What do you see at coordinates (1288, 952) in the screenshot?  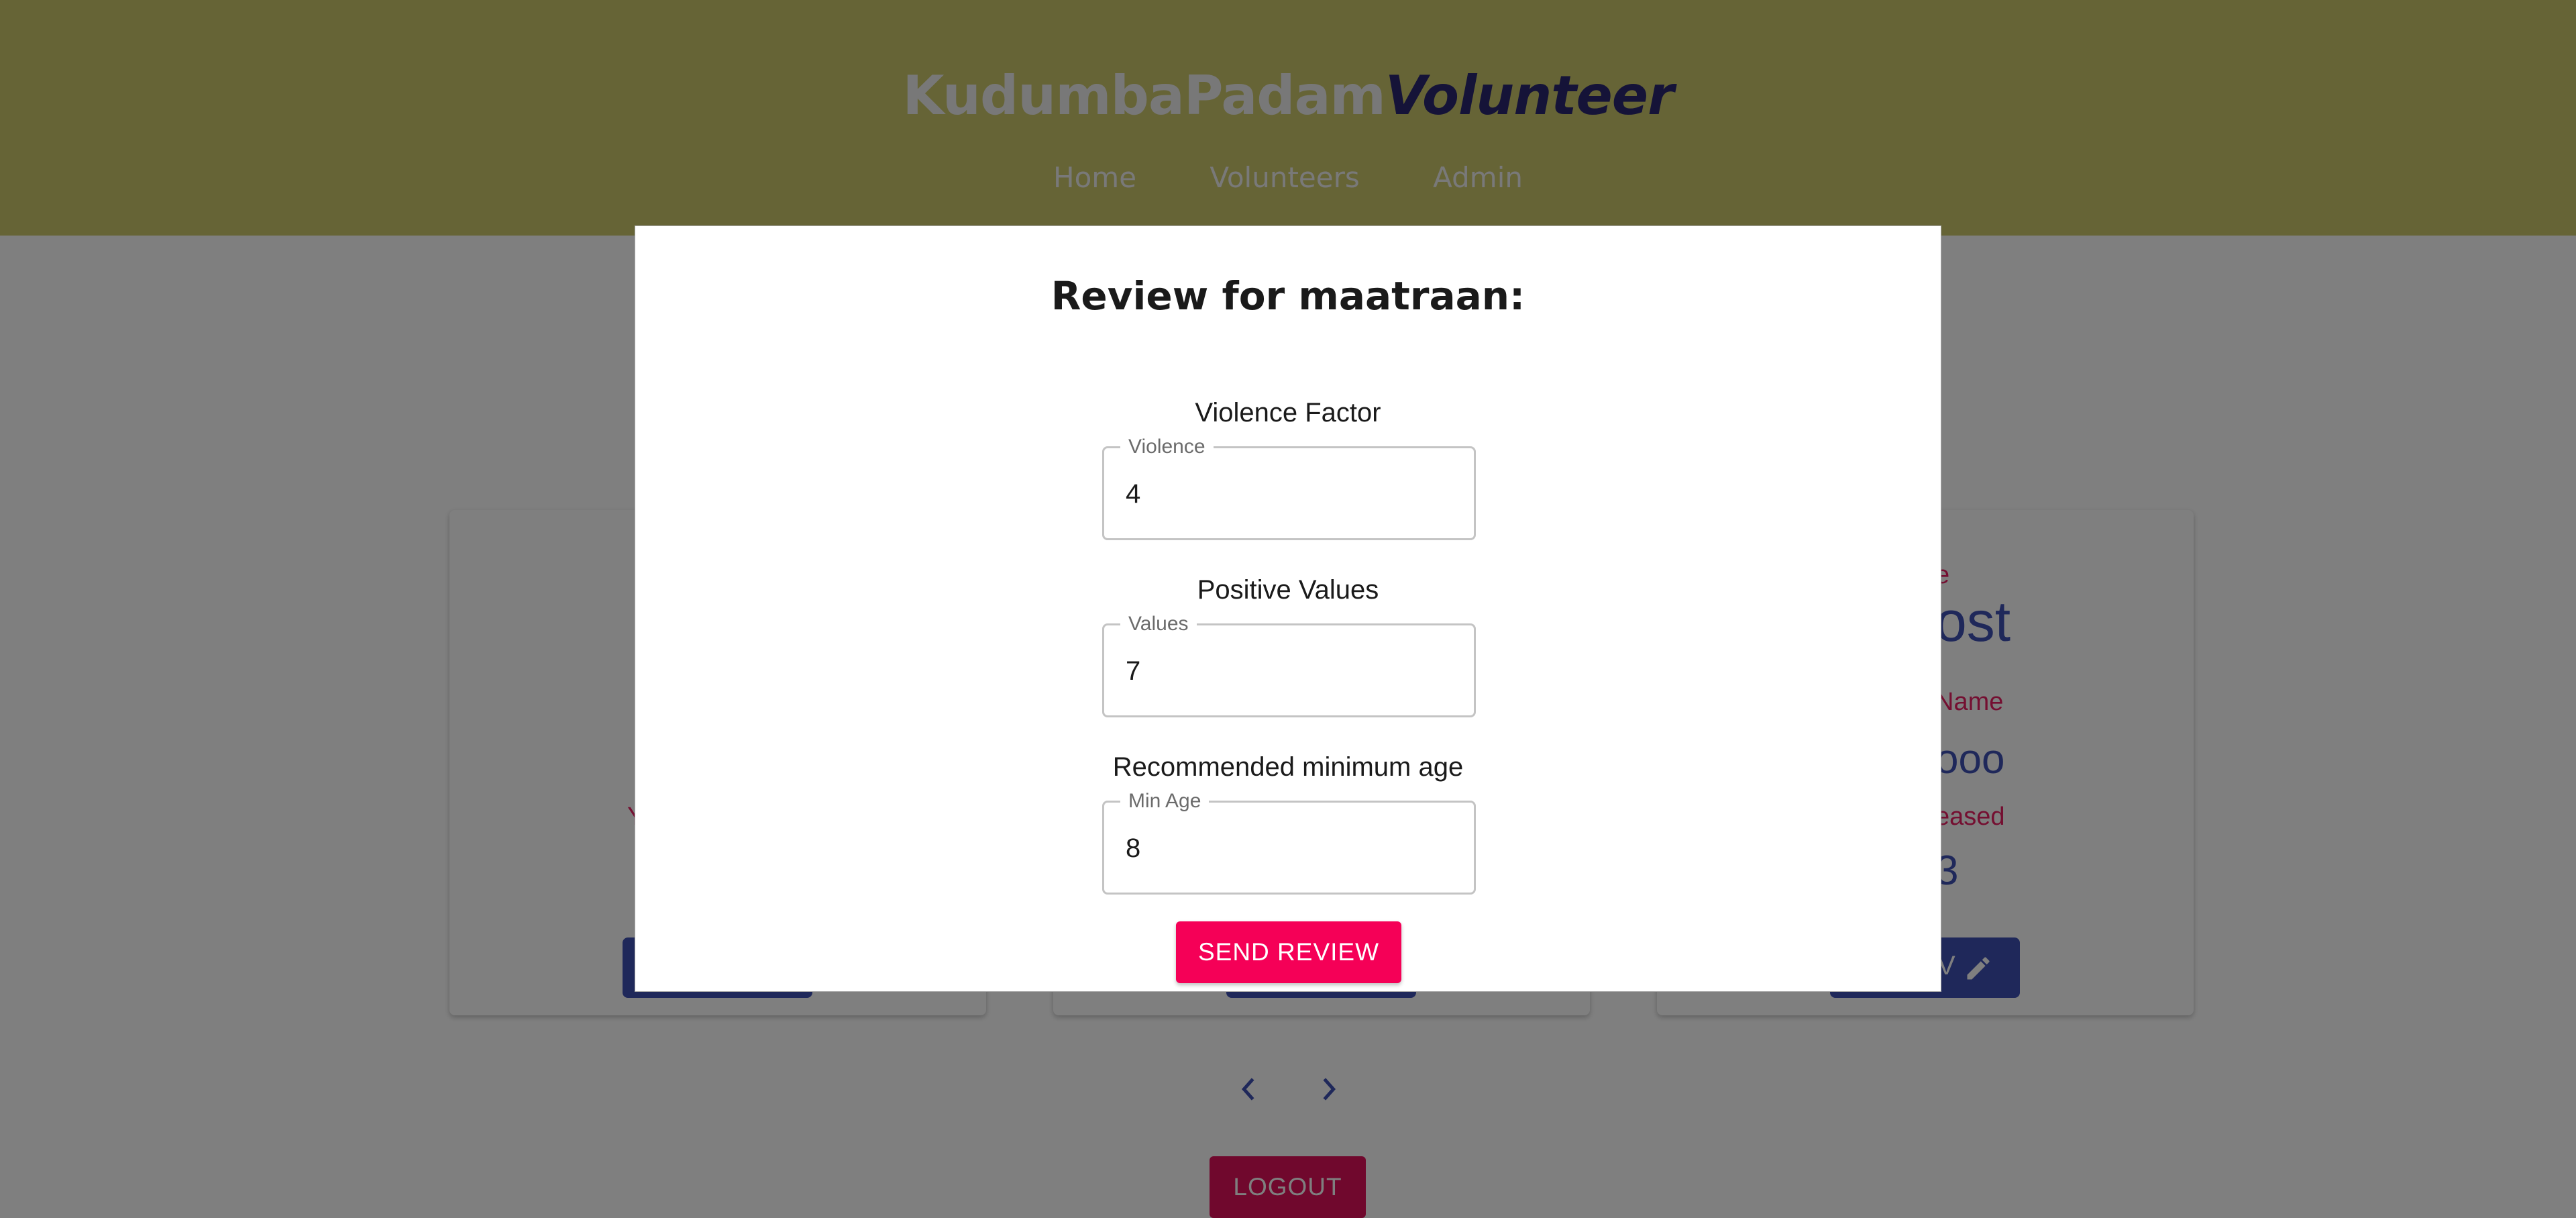 I see `send-review-button: SEND REVIEW` at bounding box center [1288, 952].